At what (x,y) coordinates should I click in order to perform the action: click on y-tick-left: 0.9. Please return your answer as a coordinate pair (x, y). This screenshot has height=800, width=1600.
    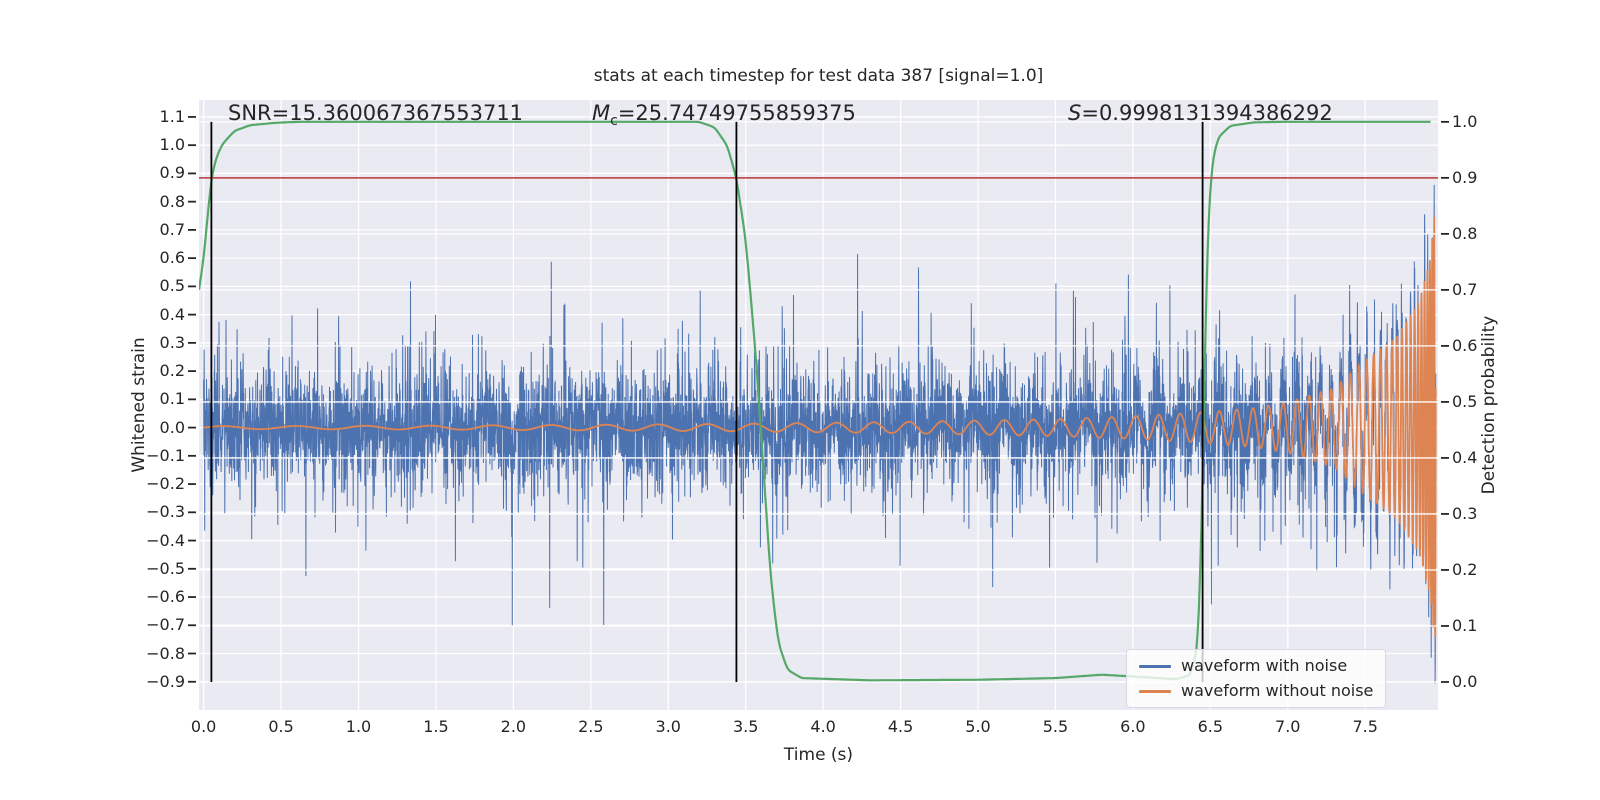
    Looking at the image, I should click on (172, 173).